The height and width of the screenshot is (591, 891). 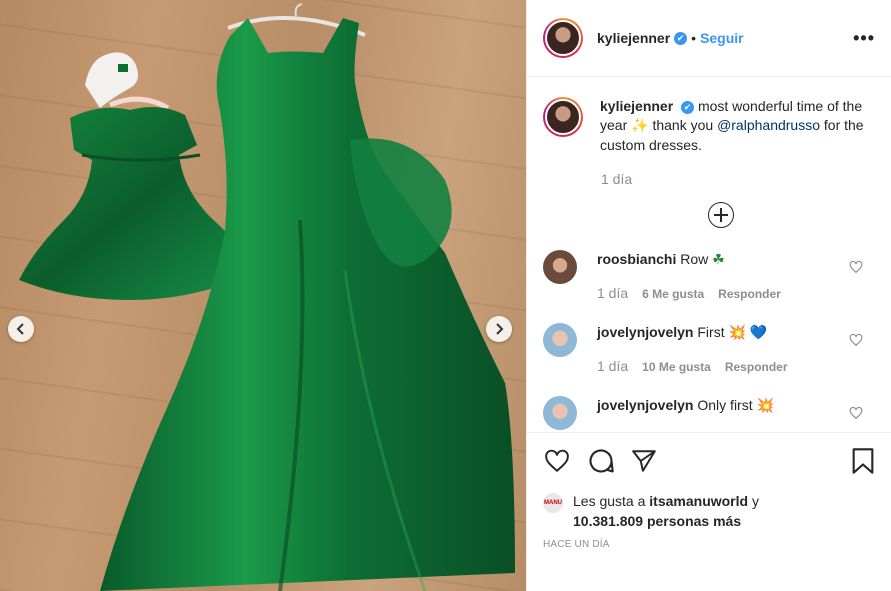 What do you see at coordinates (617, 179) in the screenshot?
I see `caption-time: 1 día` at bounding box center [617, 179].